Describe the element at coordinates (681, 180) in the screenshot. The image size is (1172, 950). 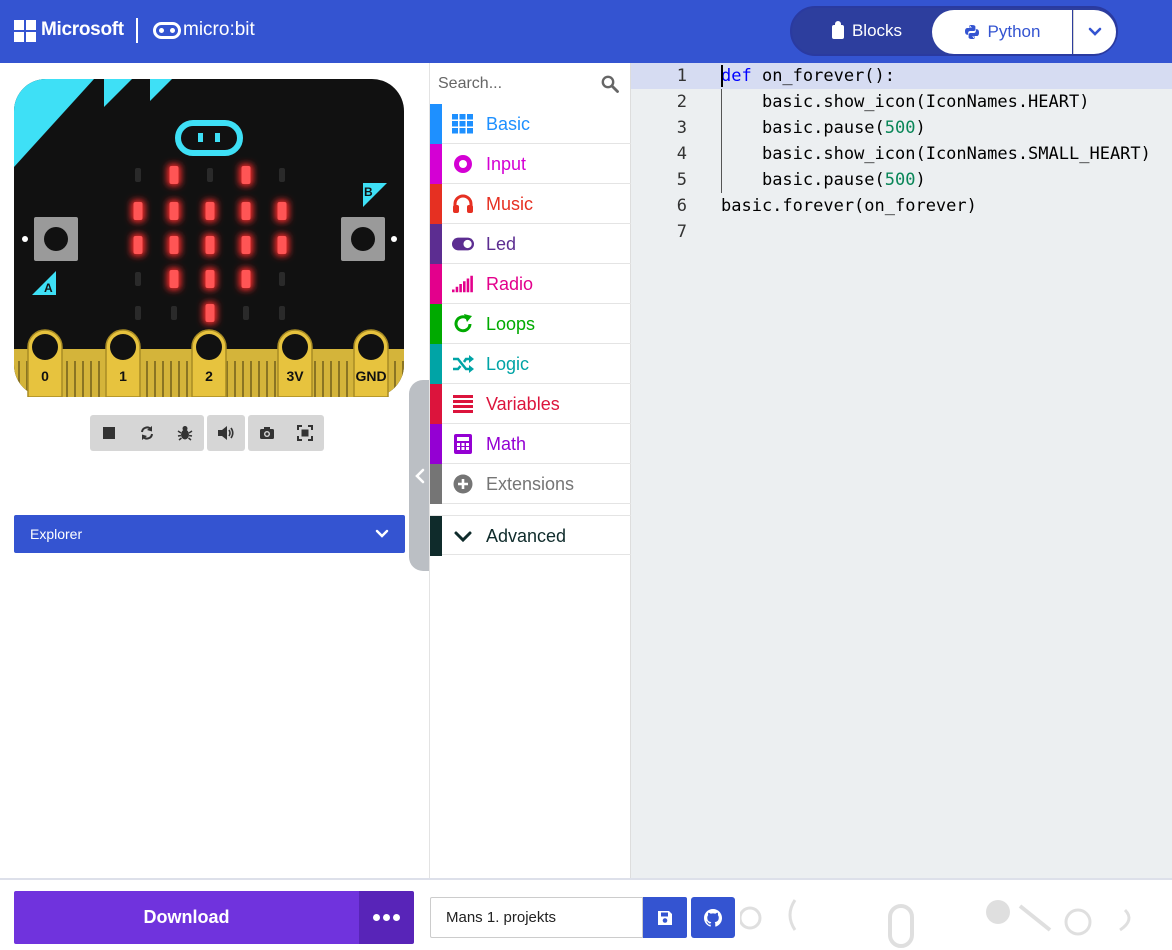
I see `line-number: 5` at that location.